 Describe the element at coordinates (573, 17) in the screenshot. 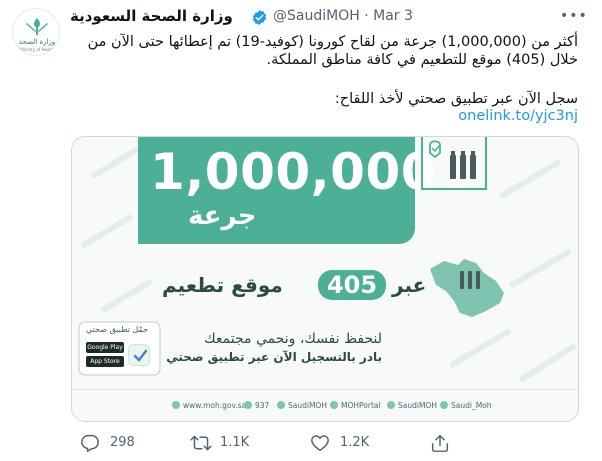

I see `more-icon: •••` at that location.